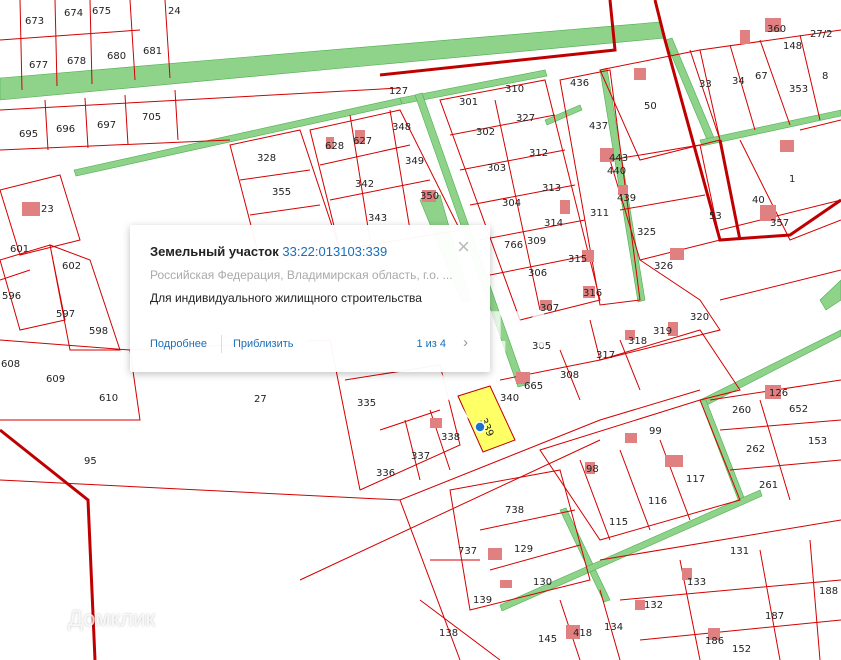 Image resolution: width=841 pixels, height=660 pixels. Describe the element at coordinates (714, 641) in the screenshot. I see `plot-label: 186` at that location.